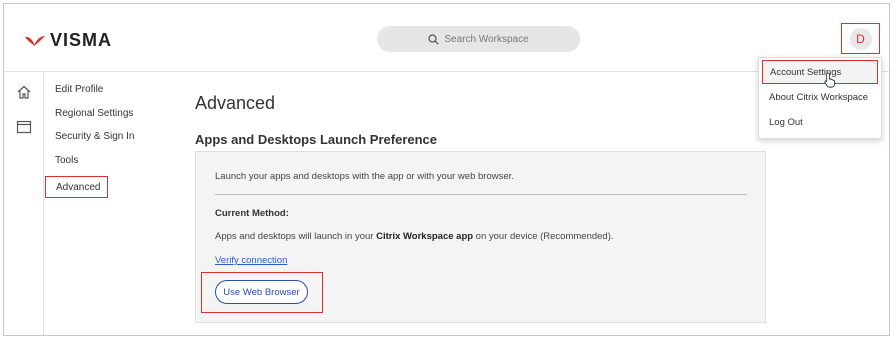 The width and height of the screenshot is (895, 340). I want to click on search-placeholder: Search Workspace, so click(486, 39).